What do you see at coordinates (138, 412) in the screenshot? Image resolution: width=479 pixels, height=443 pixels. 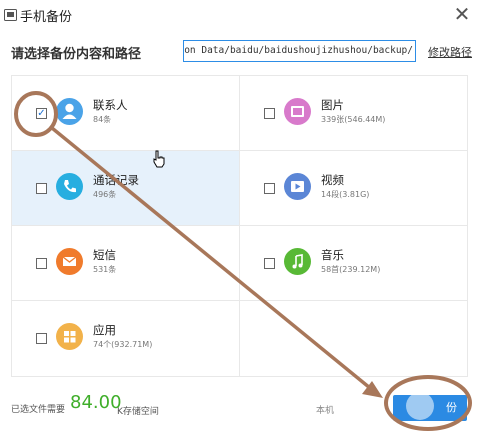 I see `required-space-suffix: K存储空间` at bounding box center [138, 412].